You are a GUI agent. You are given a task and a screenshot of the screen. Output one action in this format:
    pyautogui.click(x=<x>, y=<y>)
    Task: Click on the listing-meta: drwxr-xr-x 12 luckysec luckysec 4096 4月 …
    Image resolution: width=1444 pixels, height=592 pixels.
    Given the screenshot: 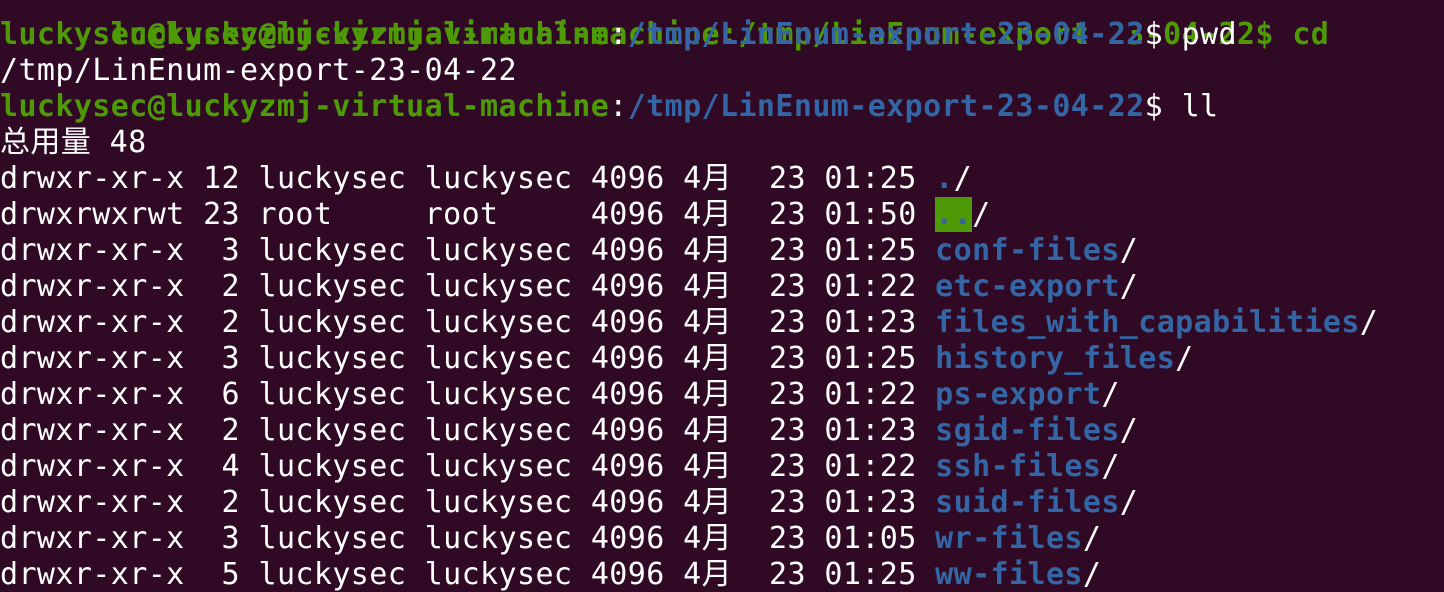 What is the action you would take?
    pyautogui.click(x=467, y=178)
    